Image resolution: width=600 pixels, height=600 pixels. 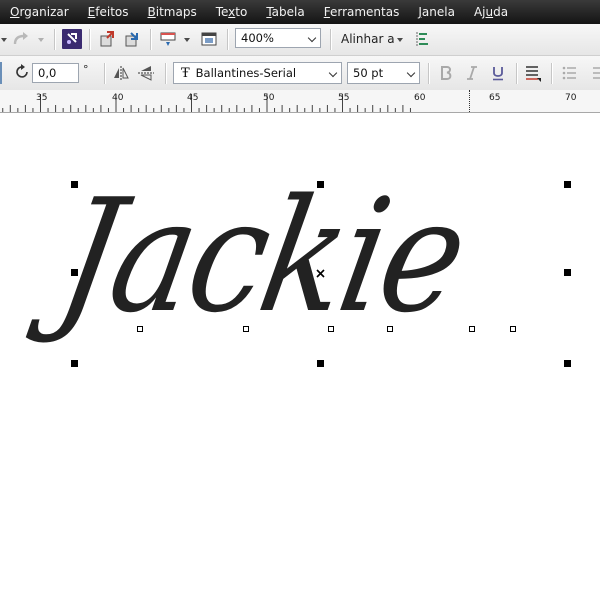 I want to click on font-list-combo: Ŧ Ballantines-Serial, so click(x=257, y=73).